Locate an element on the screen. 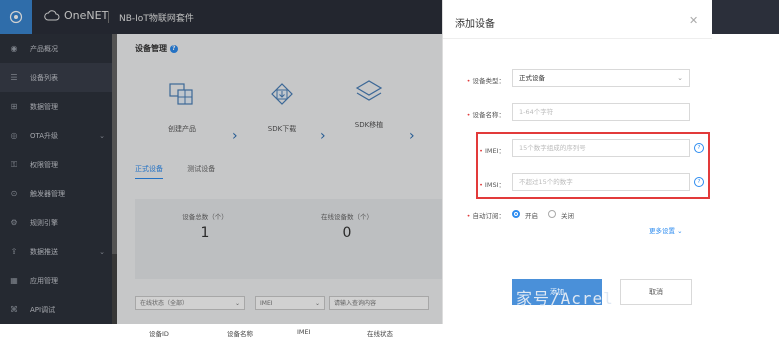 The height and width of the screenshot is (338, 779). watermark: 家号/Acrel is located at coordinates (565, 298).